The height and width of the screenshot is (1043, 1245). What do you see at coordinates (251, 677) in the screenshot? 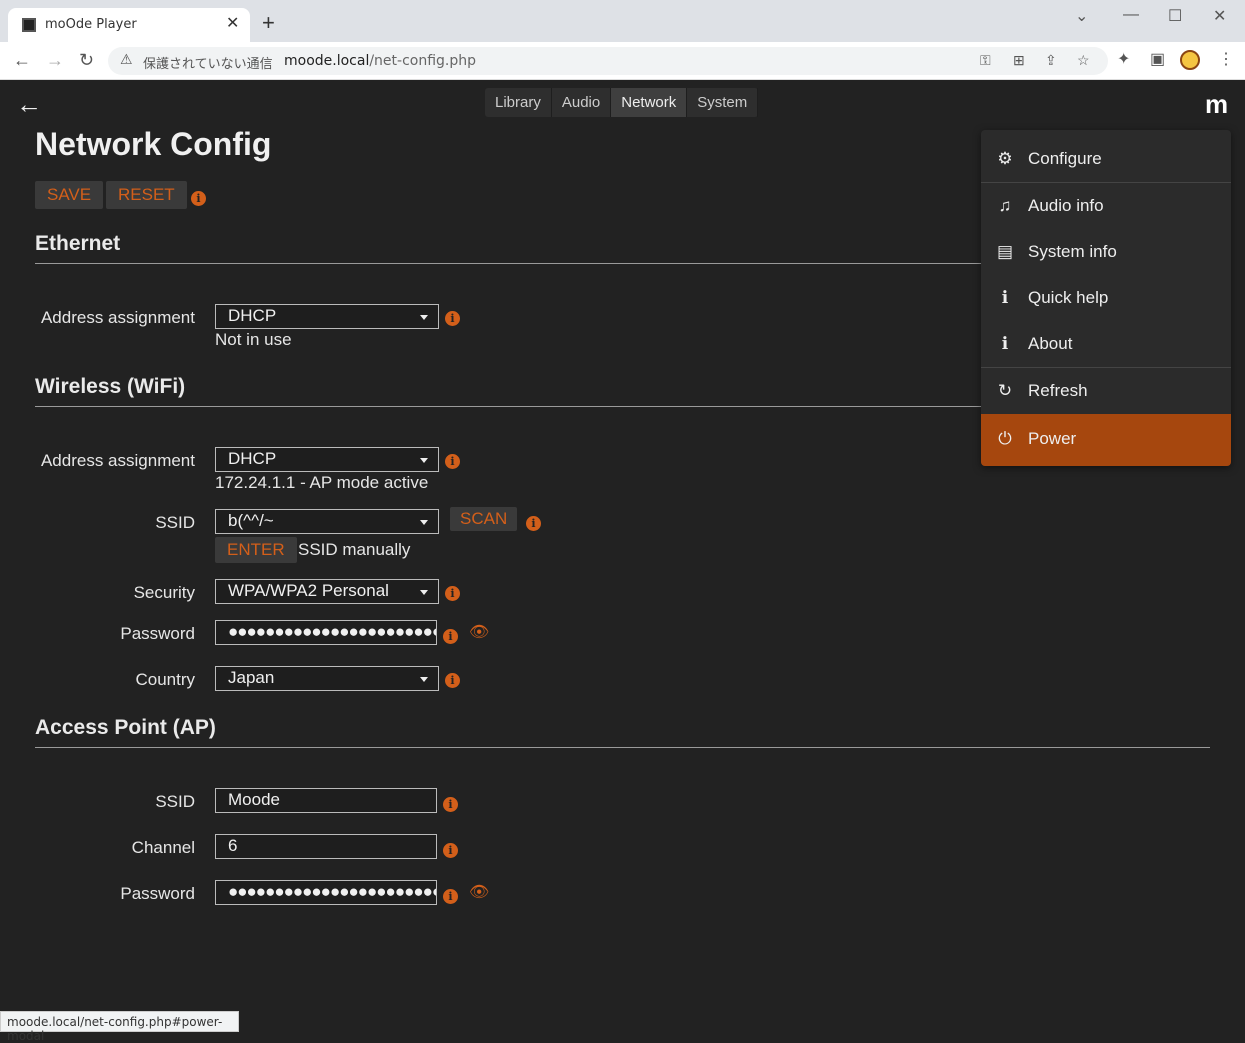
I see `country-value: Japan` at bounding box center [251, 677].